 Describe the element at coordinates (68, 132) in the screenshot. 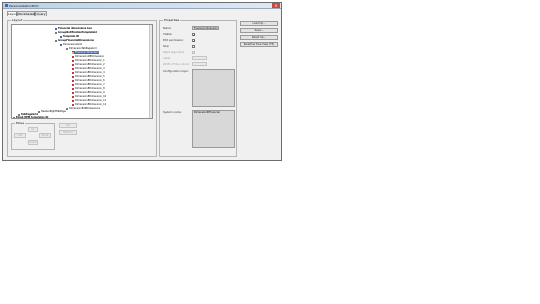

I see `move-bottom-button: Bottom` at that location.